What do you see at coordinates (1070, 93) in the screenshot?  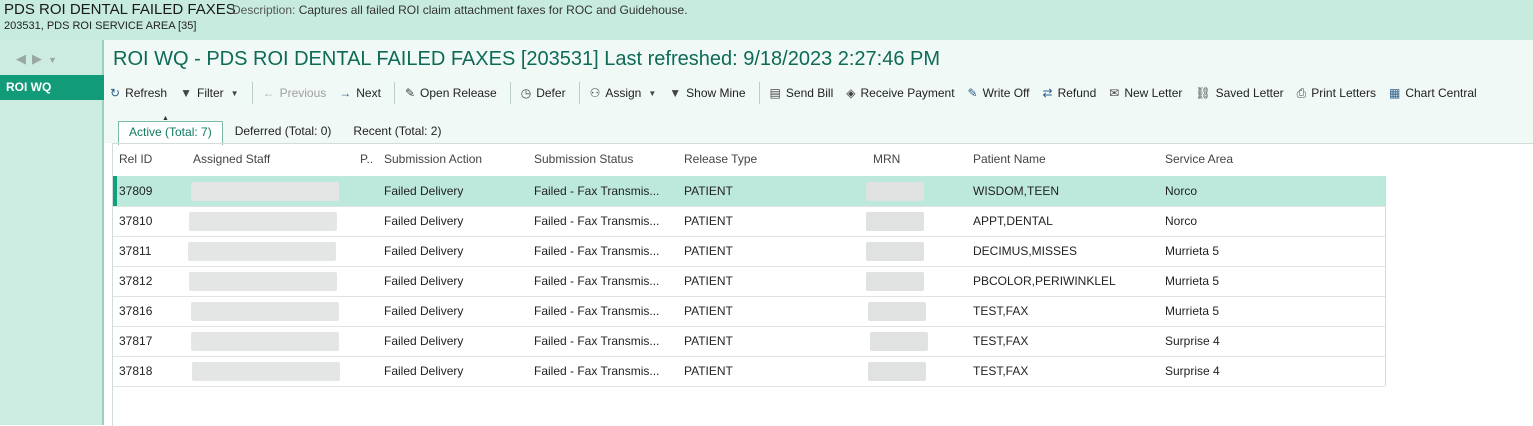 I see `refund-button: ⇄ Refund` at bounding box center [1070, 93].